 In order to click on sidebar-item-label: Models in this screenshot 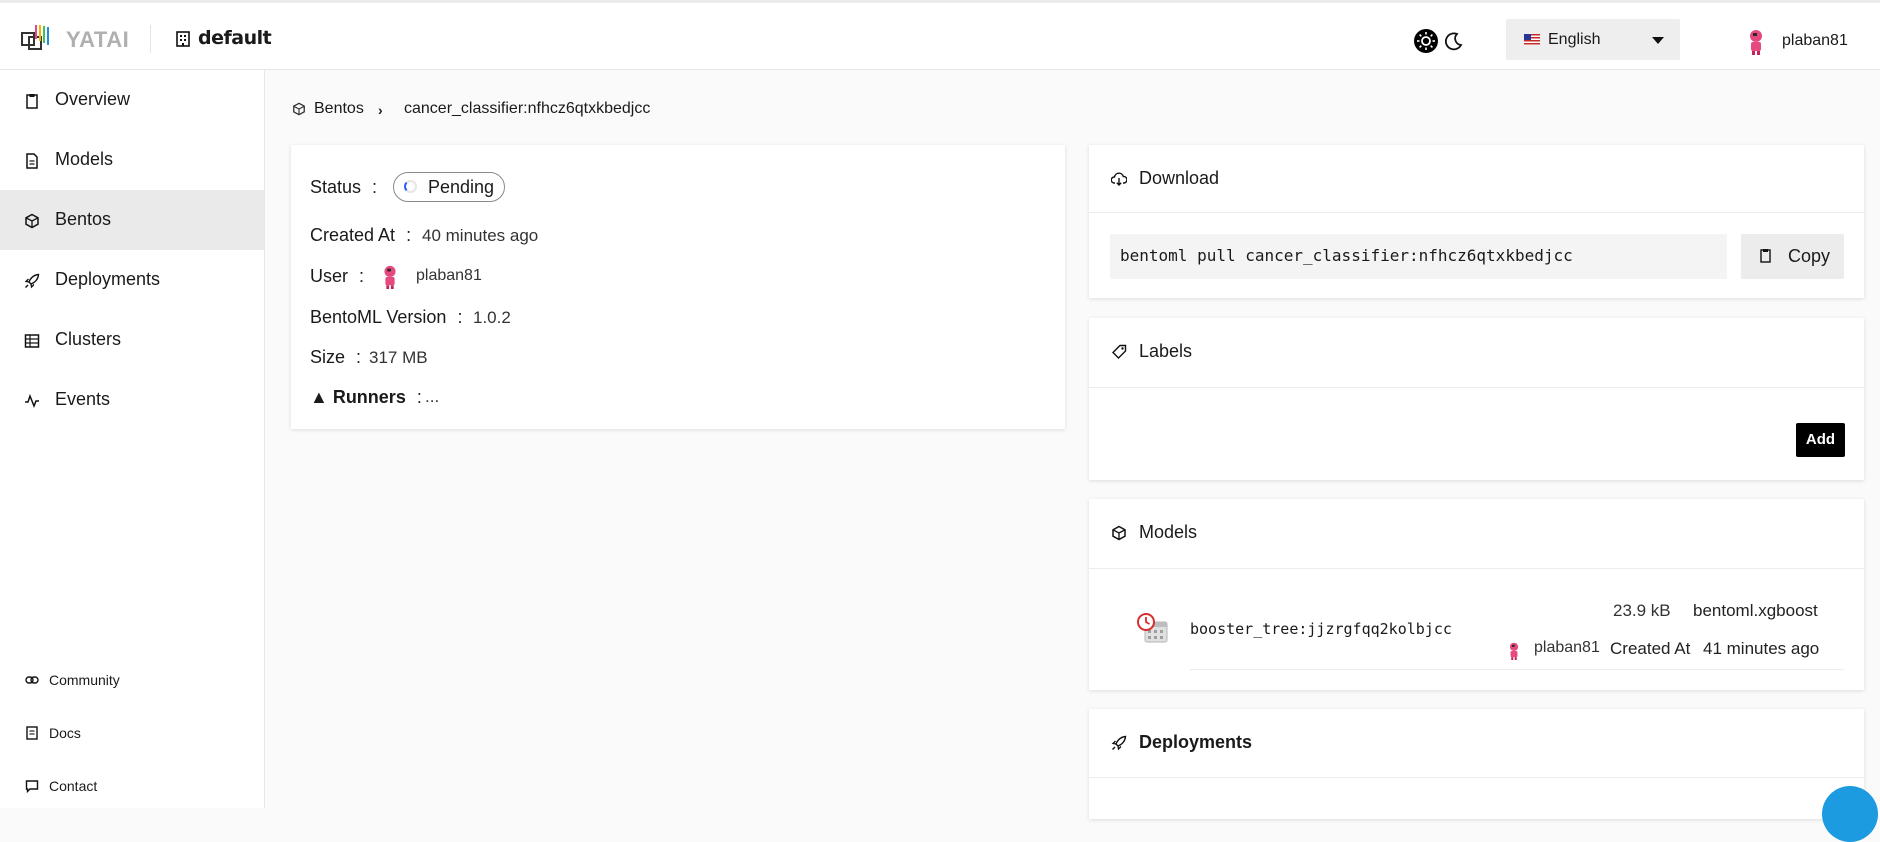, I will do `click(84, 159)`.